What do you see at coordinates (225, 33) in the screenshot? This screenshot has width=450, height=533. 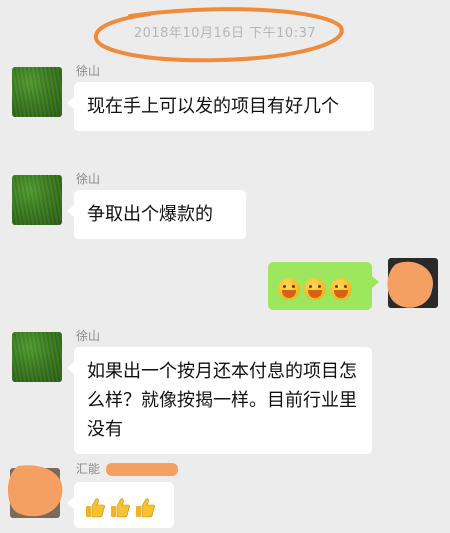 I see `chat-timestamp: 2018年10月16日 下午10:37` at bounding box center [225, 33].